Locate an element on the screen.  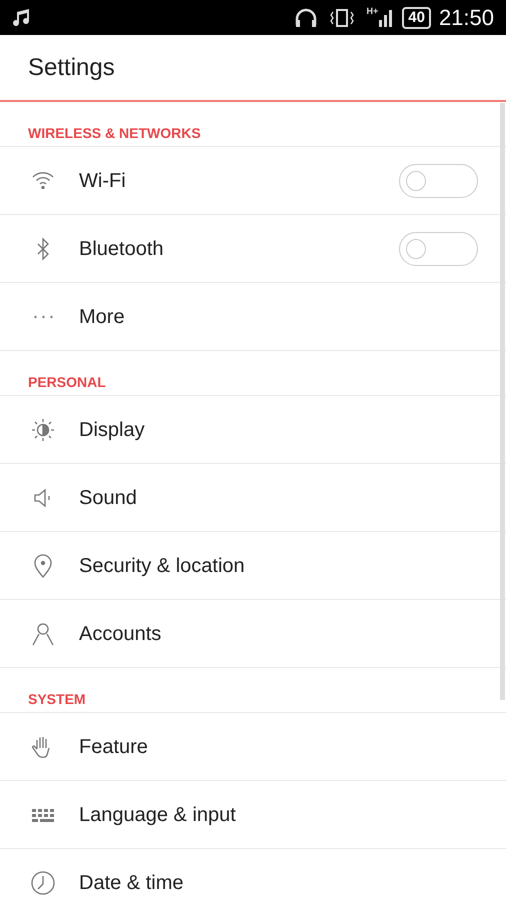
battery-level: 40 is located at coordinates (416, 17).